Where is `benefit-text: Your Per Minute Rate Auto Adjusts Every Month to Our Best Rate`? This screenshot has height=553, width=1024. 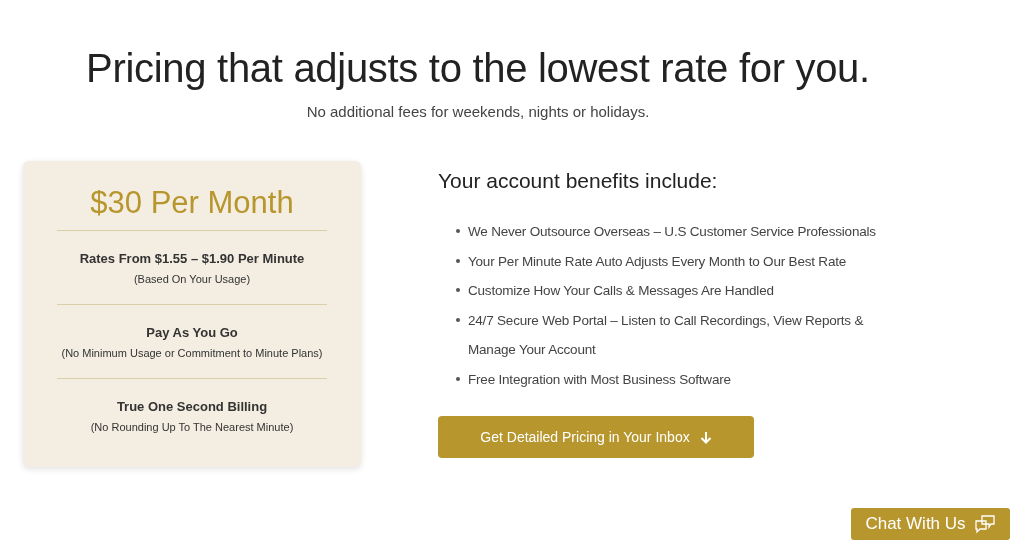
benefit-text: Your Per Minute Rate Auto Adjusts Every Month to Our Best Rate is located at coordinates (658, 261).